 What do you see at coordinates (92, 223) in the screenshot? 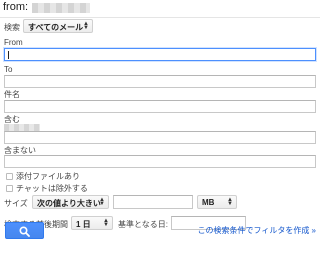
I see `date-range-select: 1 日 ▲ ▼` at bounding box center [92, 223].